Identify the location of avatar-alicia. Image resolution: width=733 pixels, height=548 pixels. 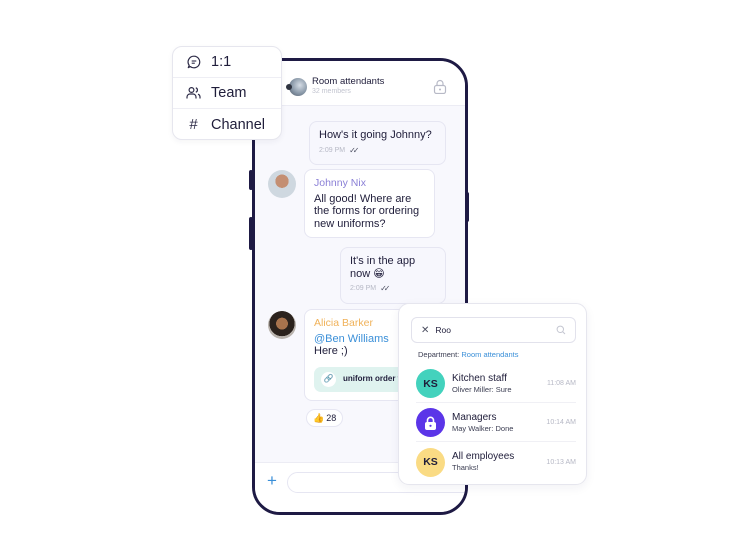
(282, 325).